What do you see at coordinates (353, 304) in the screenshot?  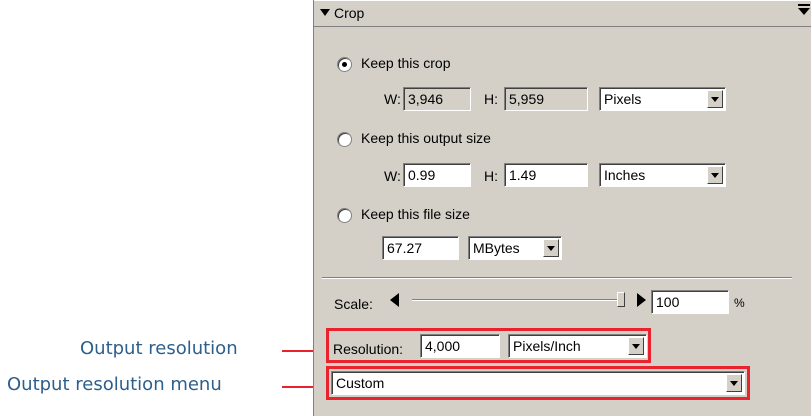 I see `scale-label: Scale:` at bounding box center [353, 304].